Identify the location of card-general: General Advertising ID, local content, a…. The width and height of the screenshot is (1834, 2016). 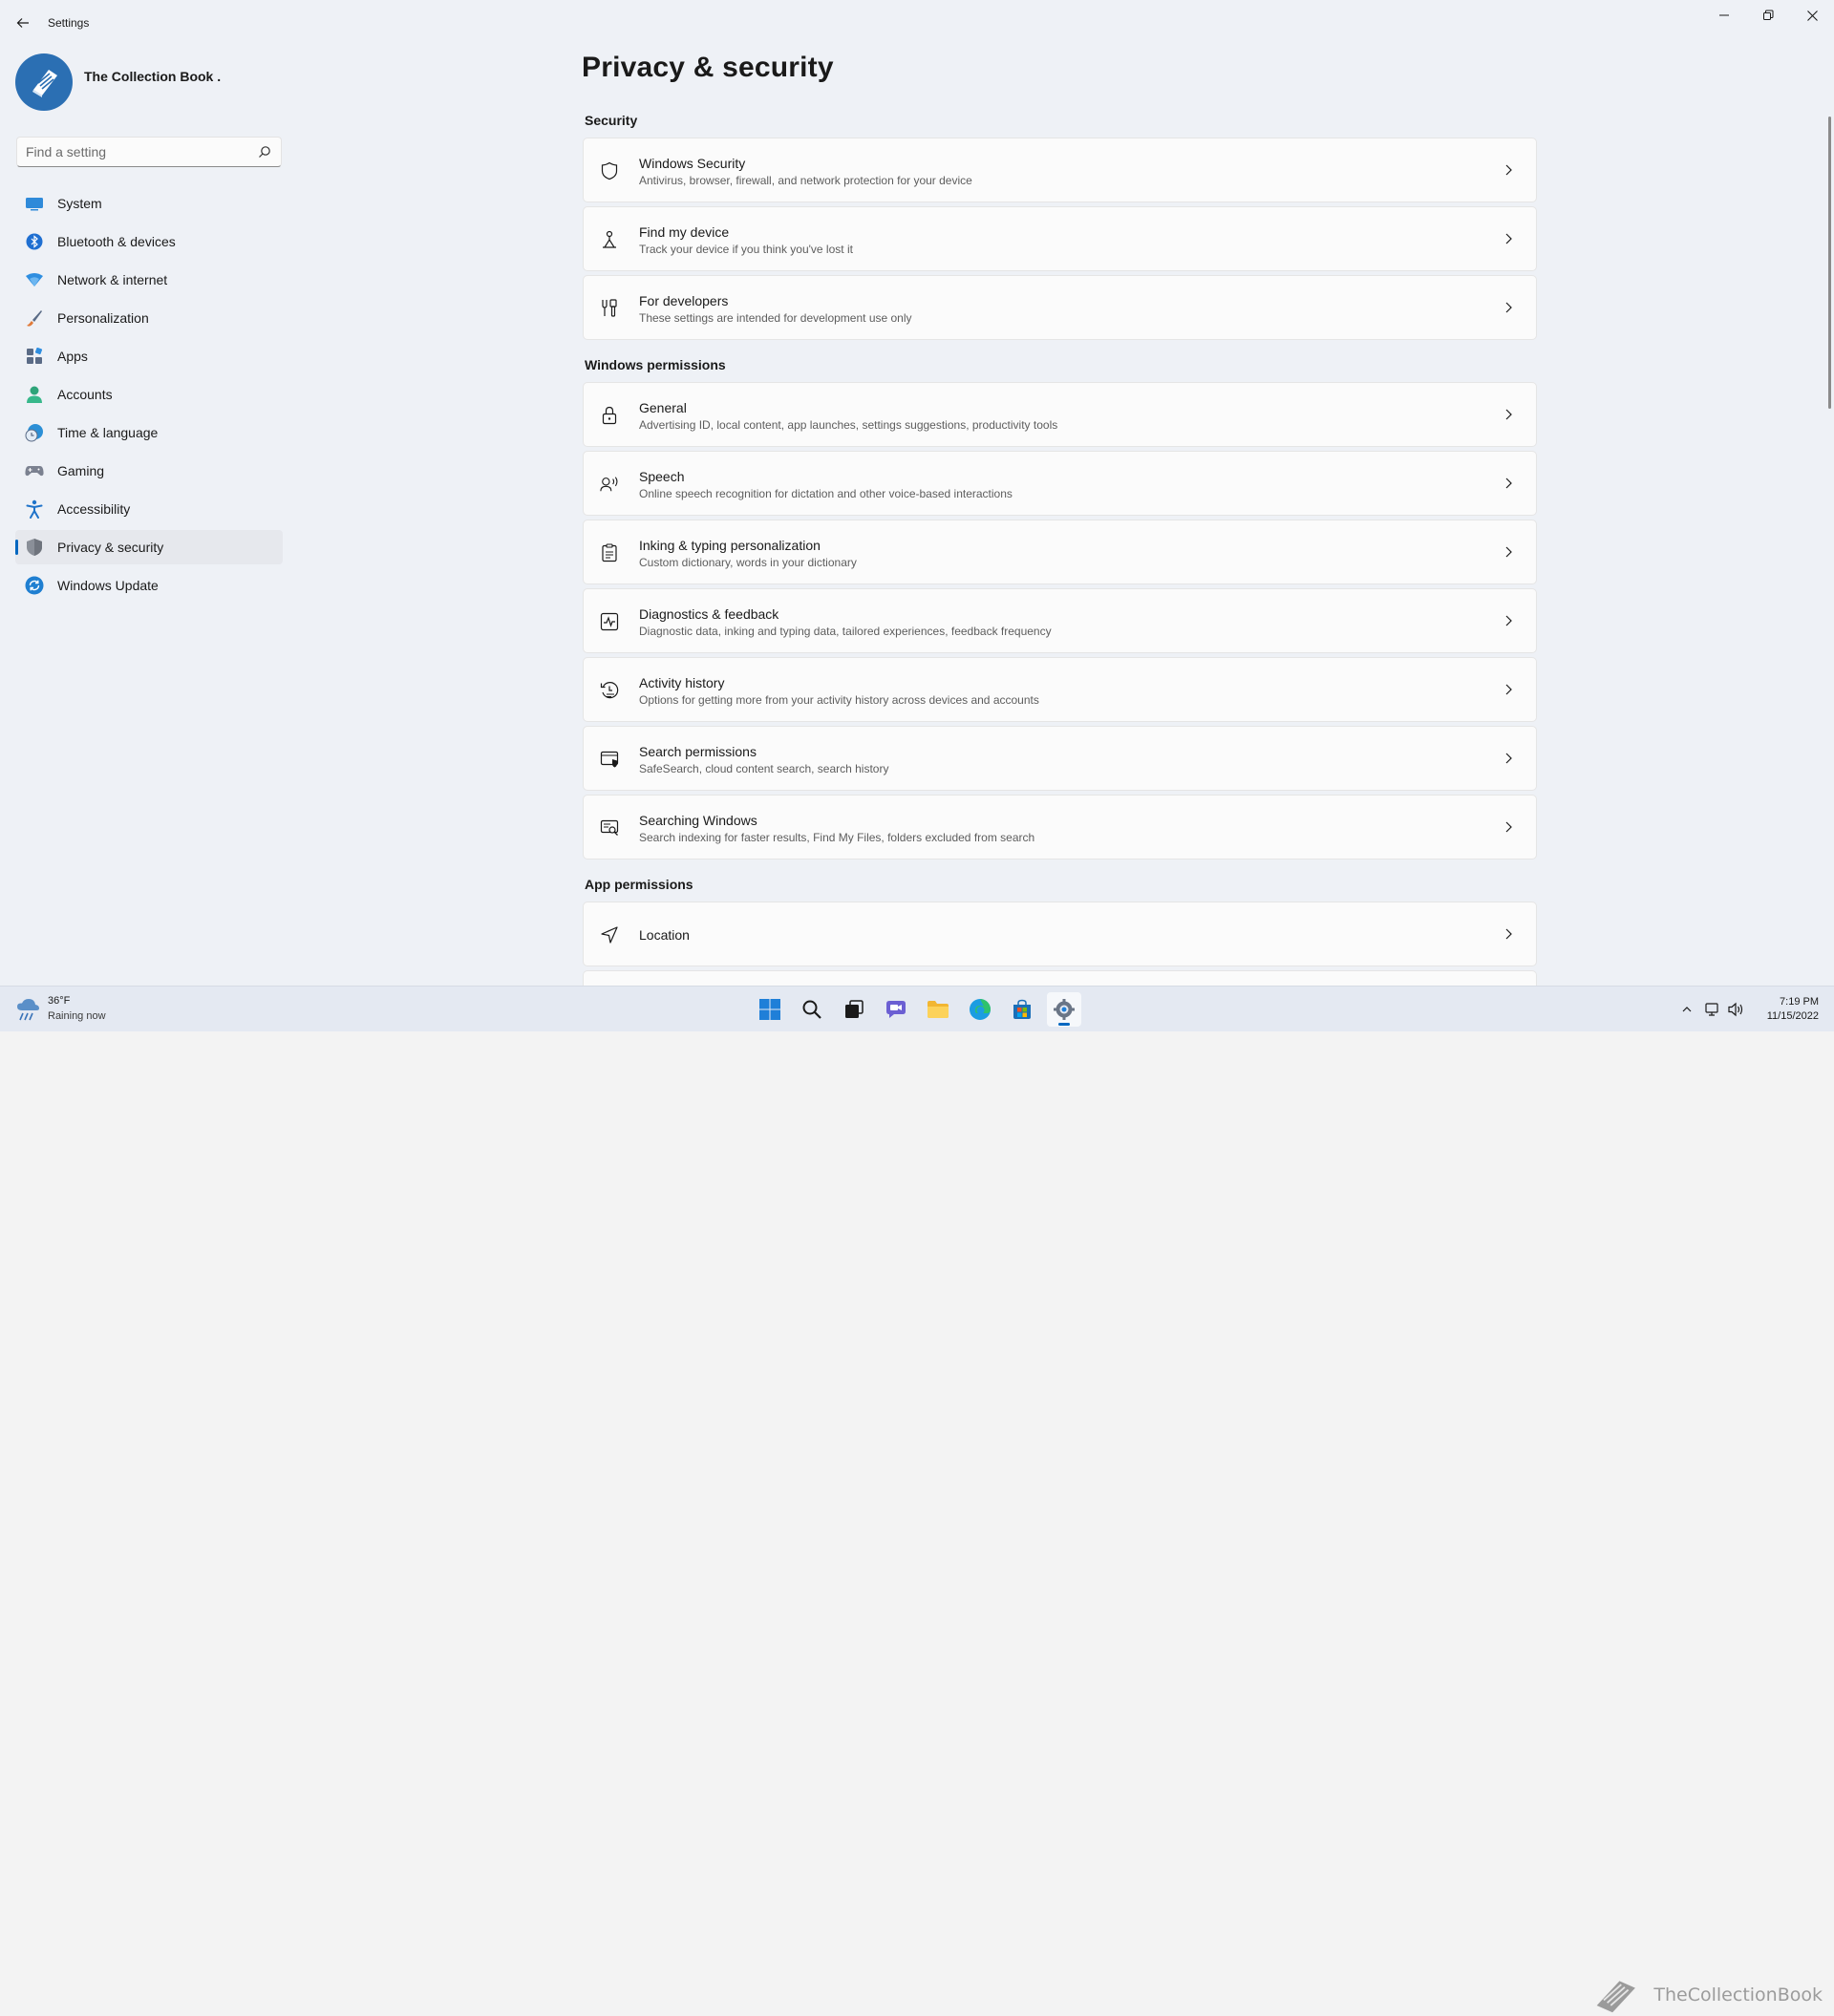
(1060, 414).